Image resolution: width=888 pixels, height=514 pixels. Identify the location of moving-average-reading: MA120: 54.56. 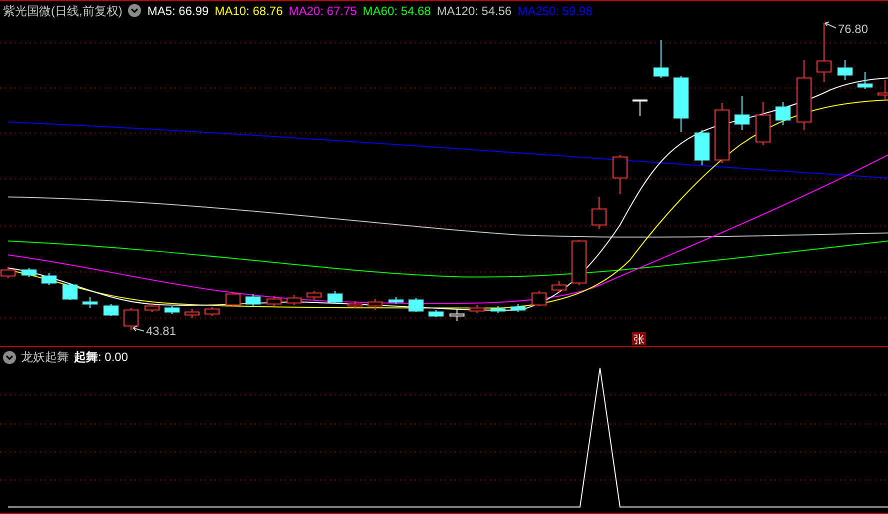
(474, 11).